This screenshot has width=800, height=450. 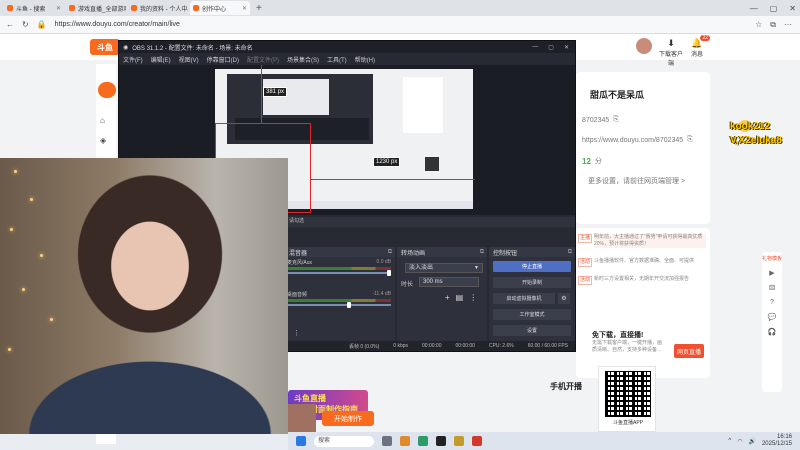 I want to click on menu-profile: 配置文件(P), so click(x=263, y=59).